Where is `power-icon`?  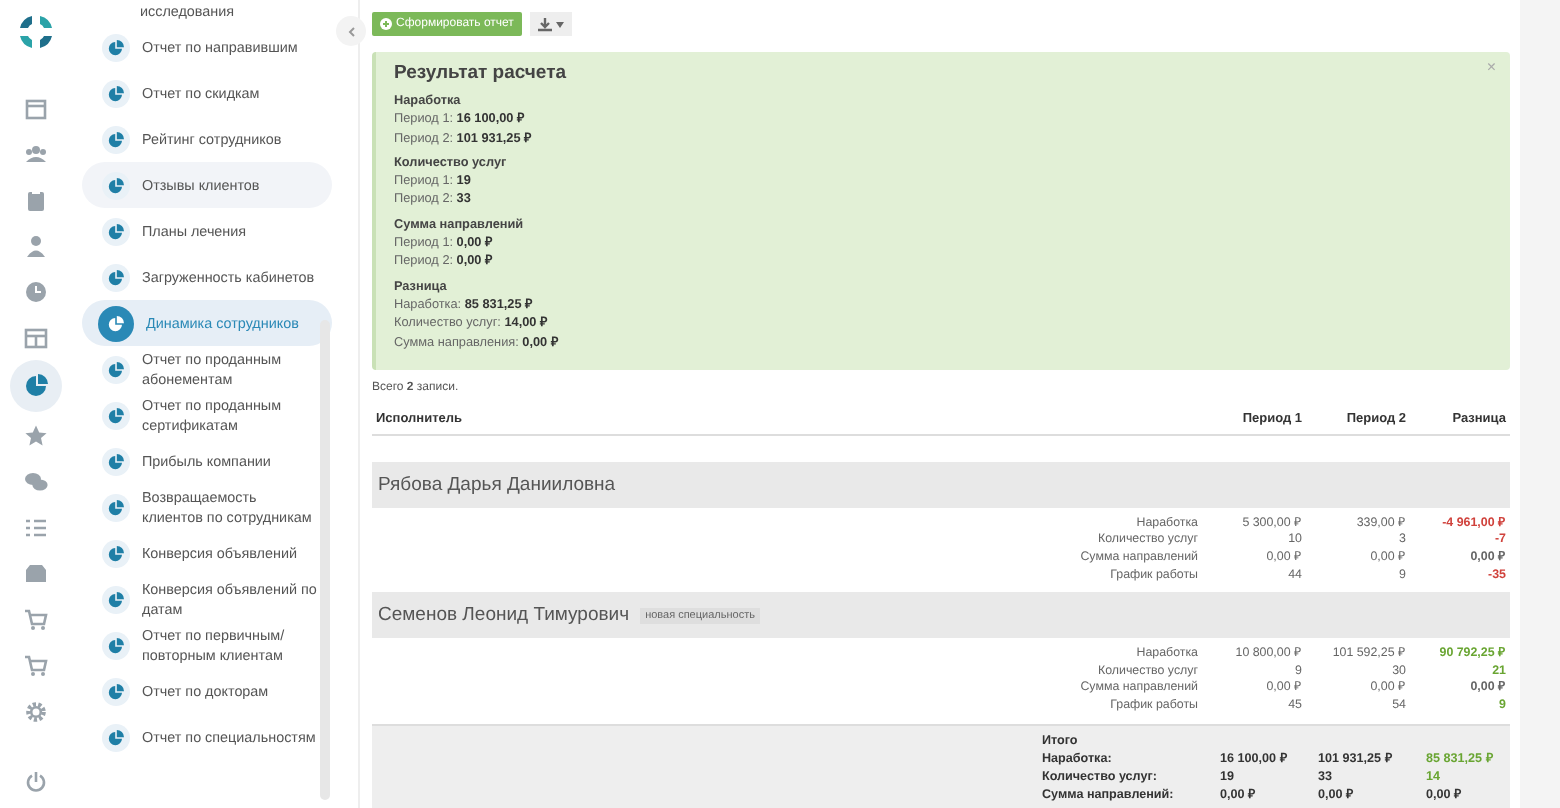
power-icon is located at coordinates (35, 781).